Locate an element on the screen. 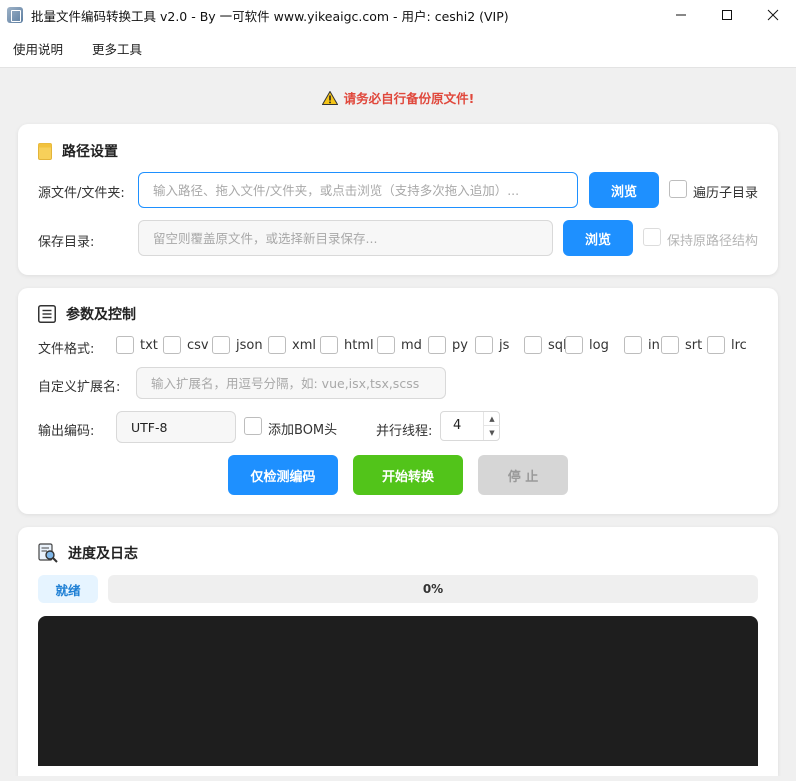  status-badge: 就绪 is located at coordinates (68, 589).